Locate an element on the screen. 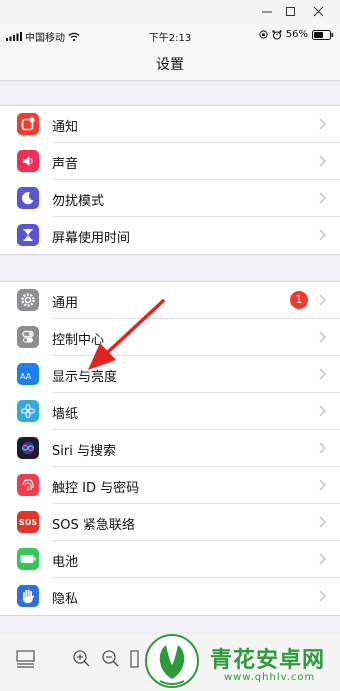 This screenshot has height=691, width=340. bottom-toolbar: 青花安卓网 www.qhhlv.com is located at coordinates (170, 662).